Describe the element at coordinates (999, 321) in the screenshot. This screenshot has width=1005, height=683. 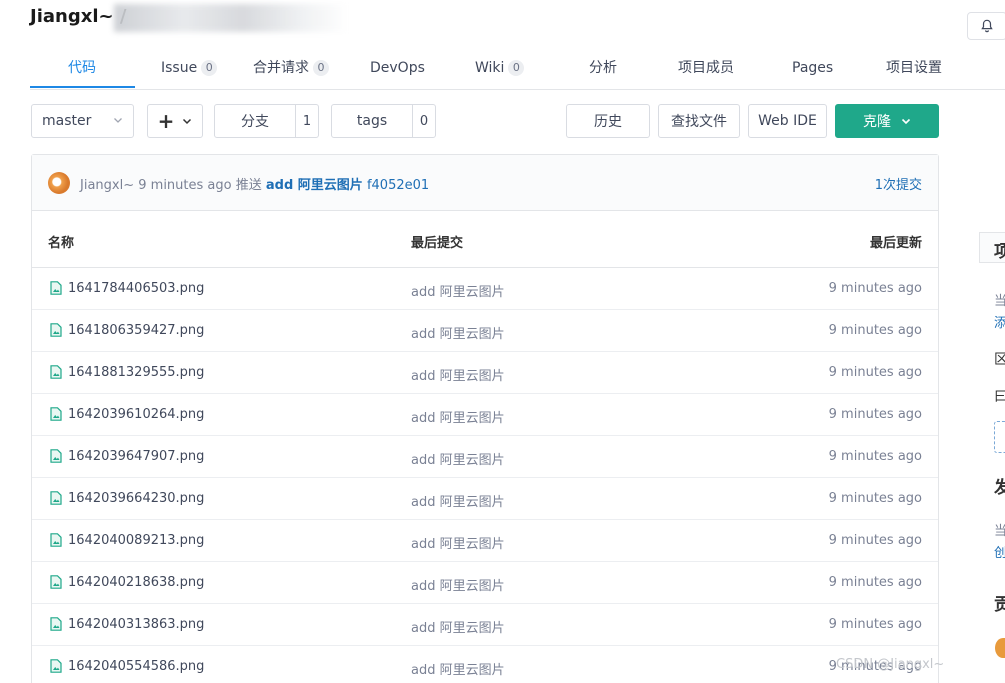
I see `sidebar-link: 添` at that location.